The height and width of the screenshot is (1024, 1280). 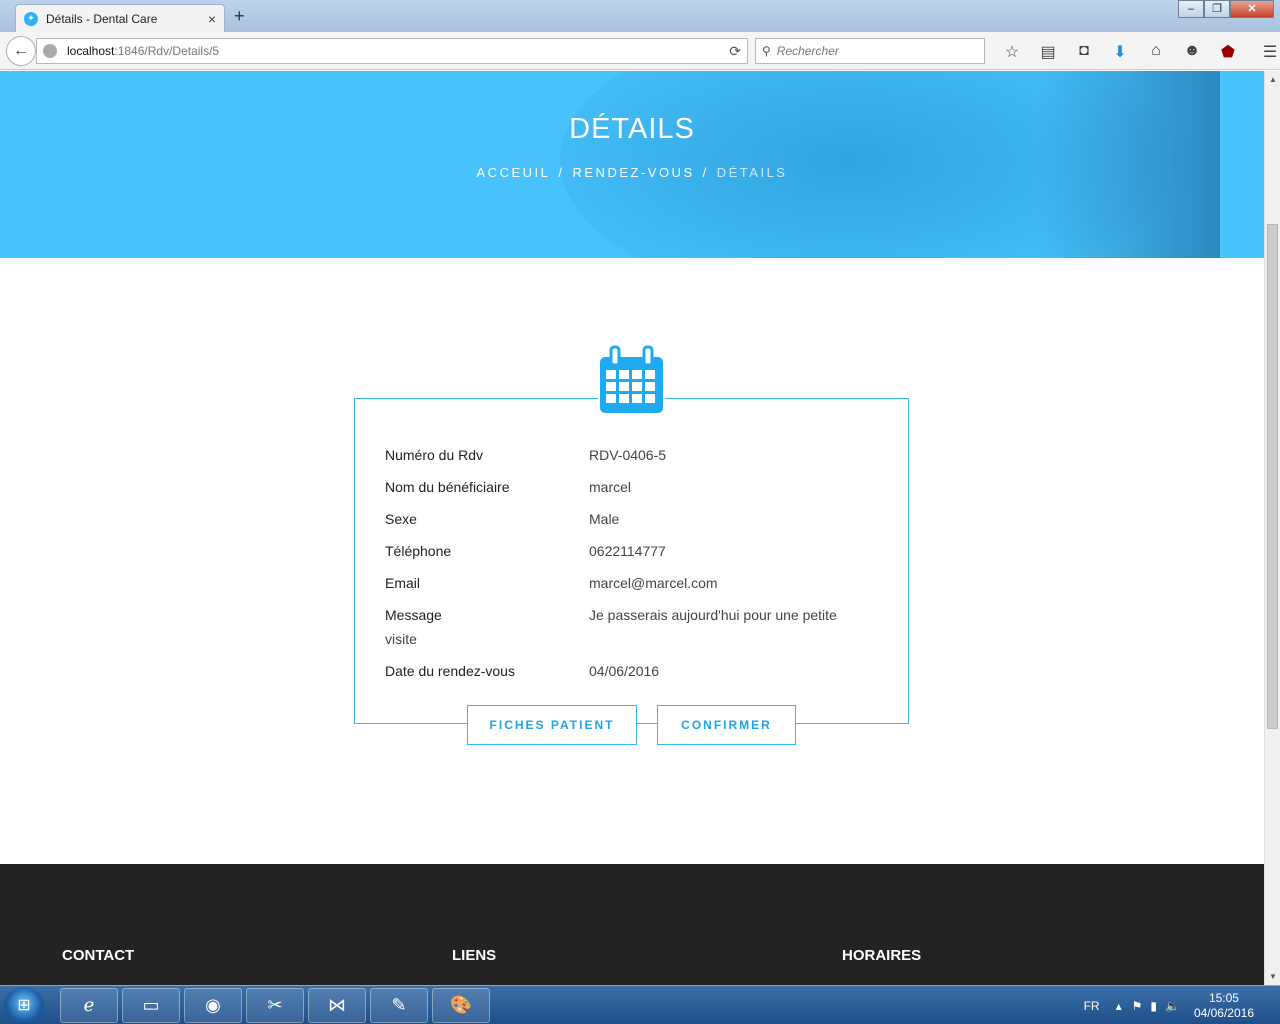 I want to click on confirm-button: CONFIRMER, so click(x=726, y=725).